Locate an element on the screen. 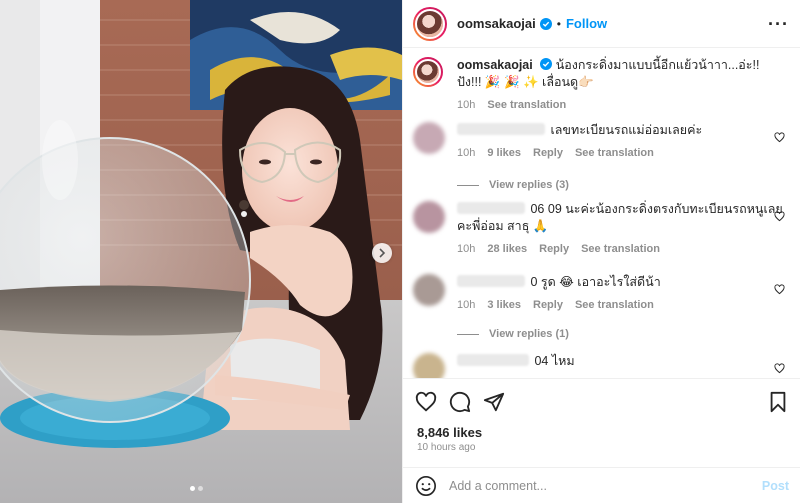 The height and width of the screenshot is (503, 800). comment-meta: 10h 9 likes Reply See translation is located at coordinates (620, 153).